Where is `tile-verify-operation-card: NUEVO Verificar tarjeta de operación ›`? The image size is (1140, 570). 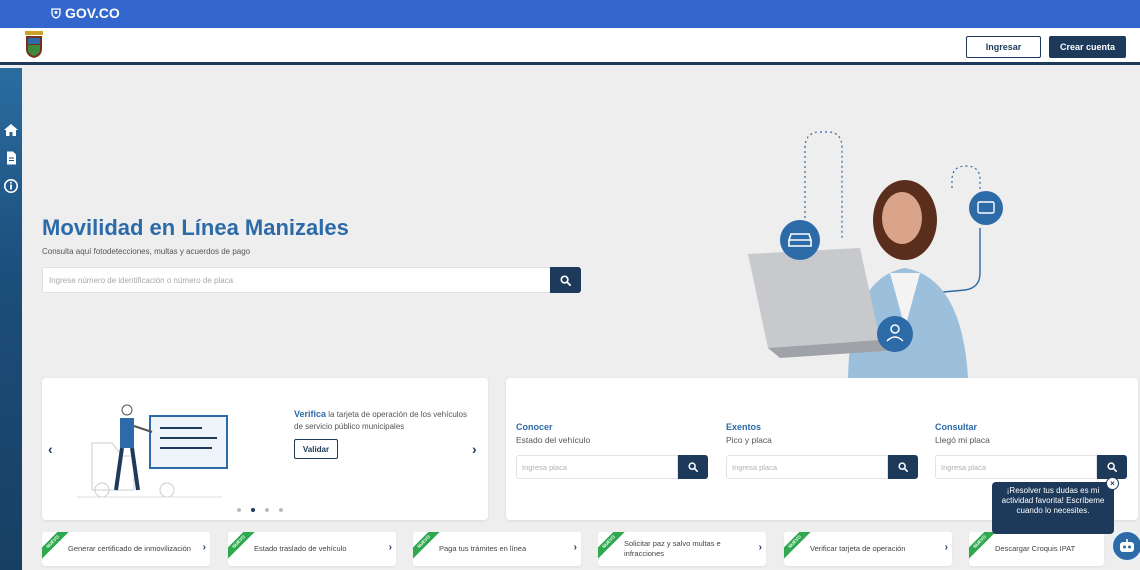
tile-verify-operation-card: NUEVO Verificar tarjeta de operación › is located at coordinates (868, 549).